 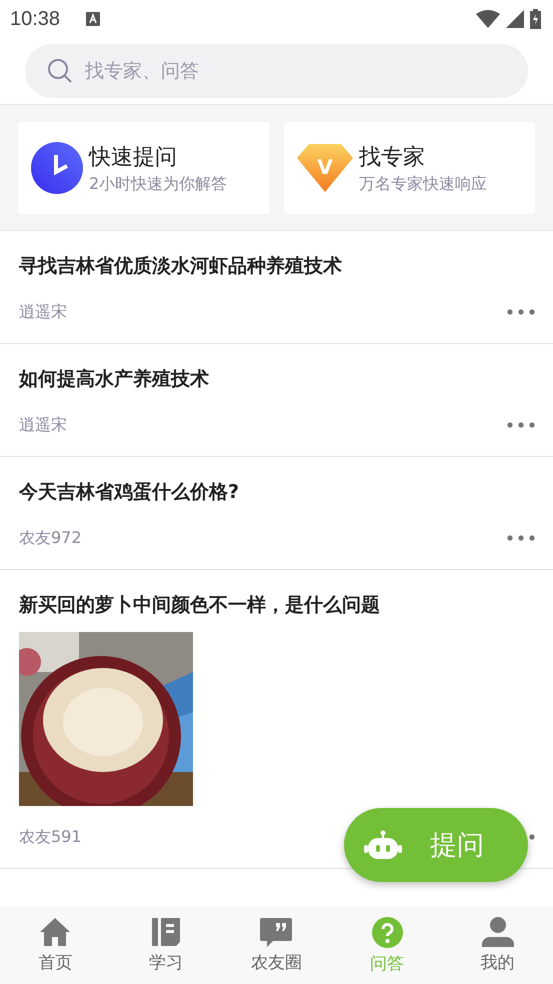 I want to click on nav-tab: 学习, so click(x=166, y=945).